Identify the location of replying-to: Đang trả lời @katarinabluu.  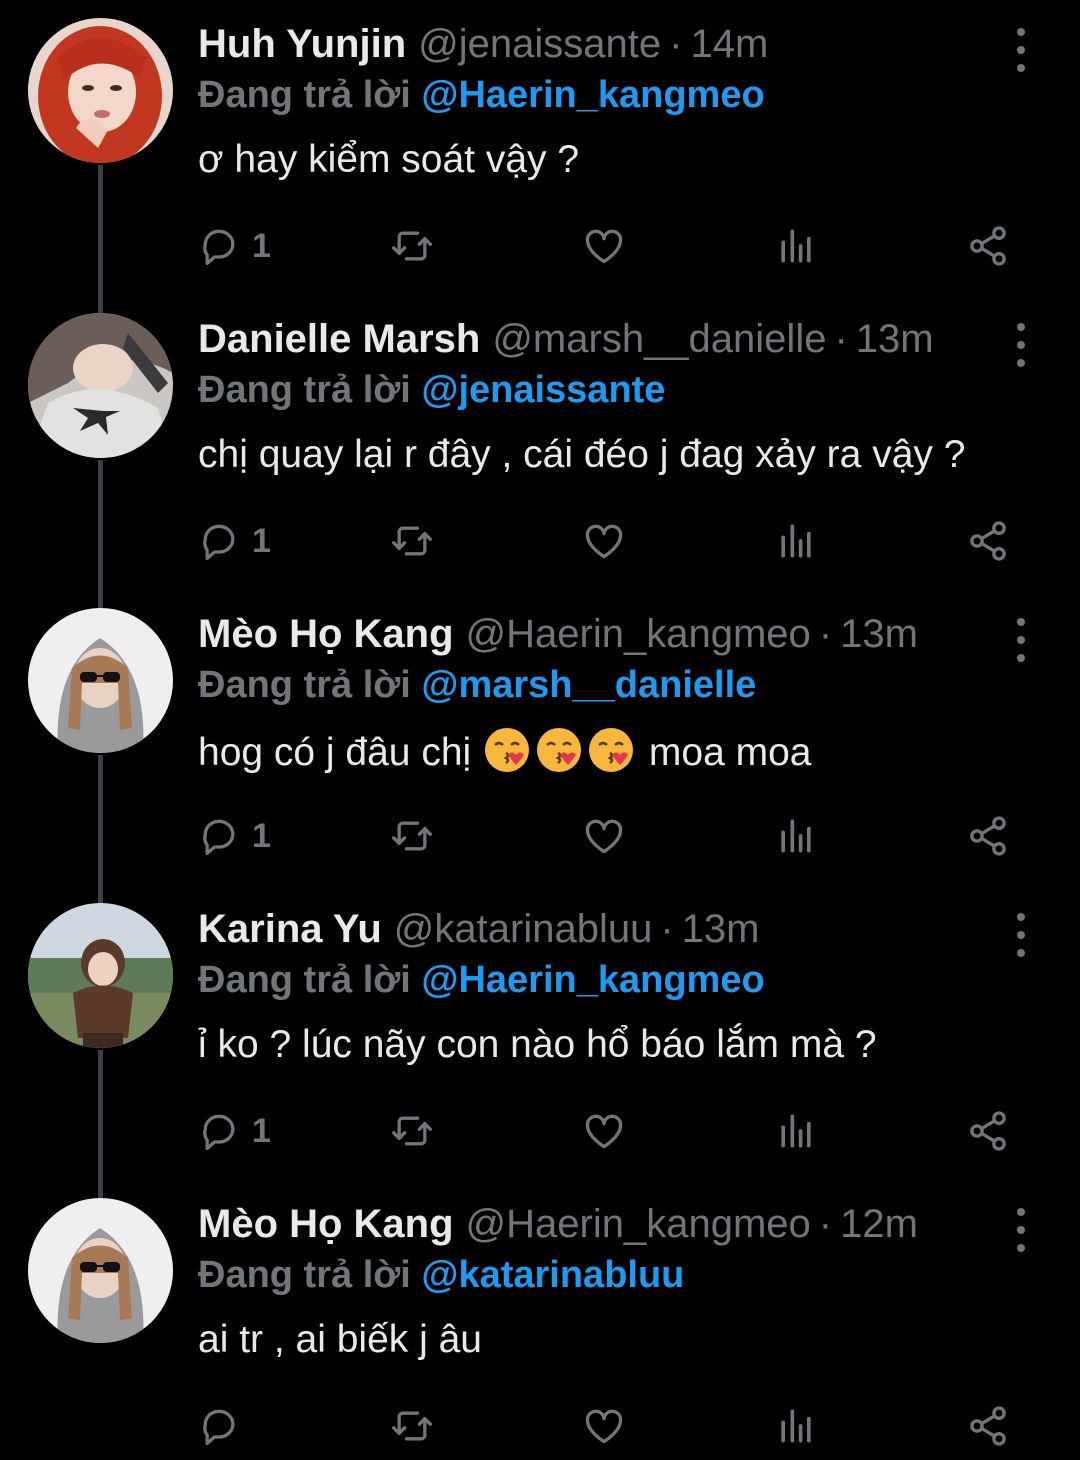
(441, 1275).